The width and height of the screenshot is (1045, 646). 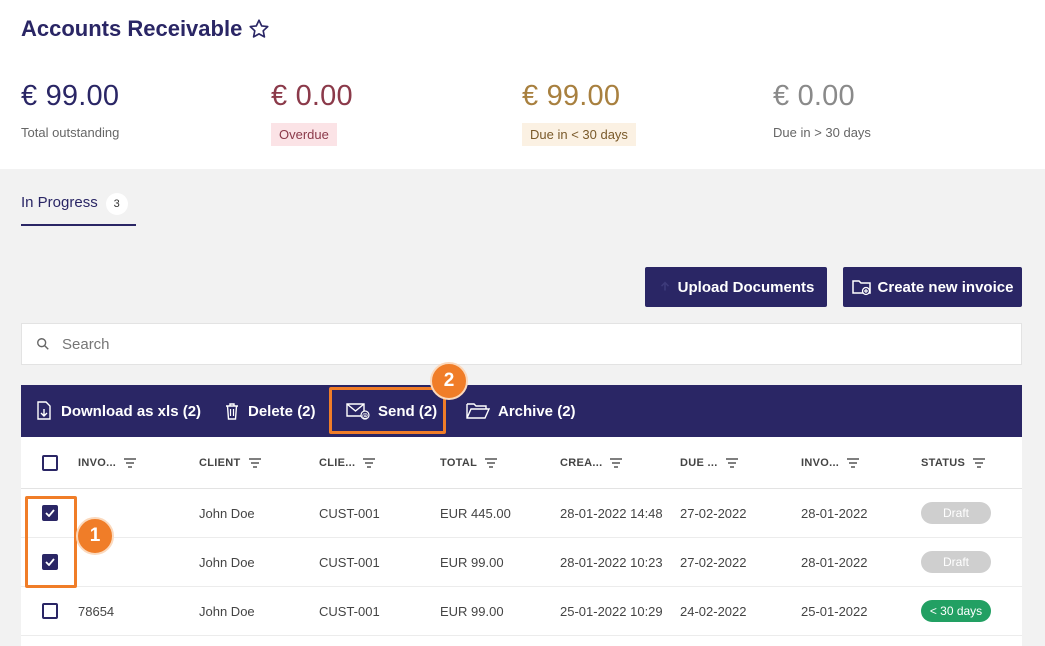 I want to click on header-client: CLIENT, so click(x=230, y=462).